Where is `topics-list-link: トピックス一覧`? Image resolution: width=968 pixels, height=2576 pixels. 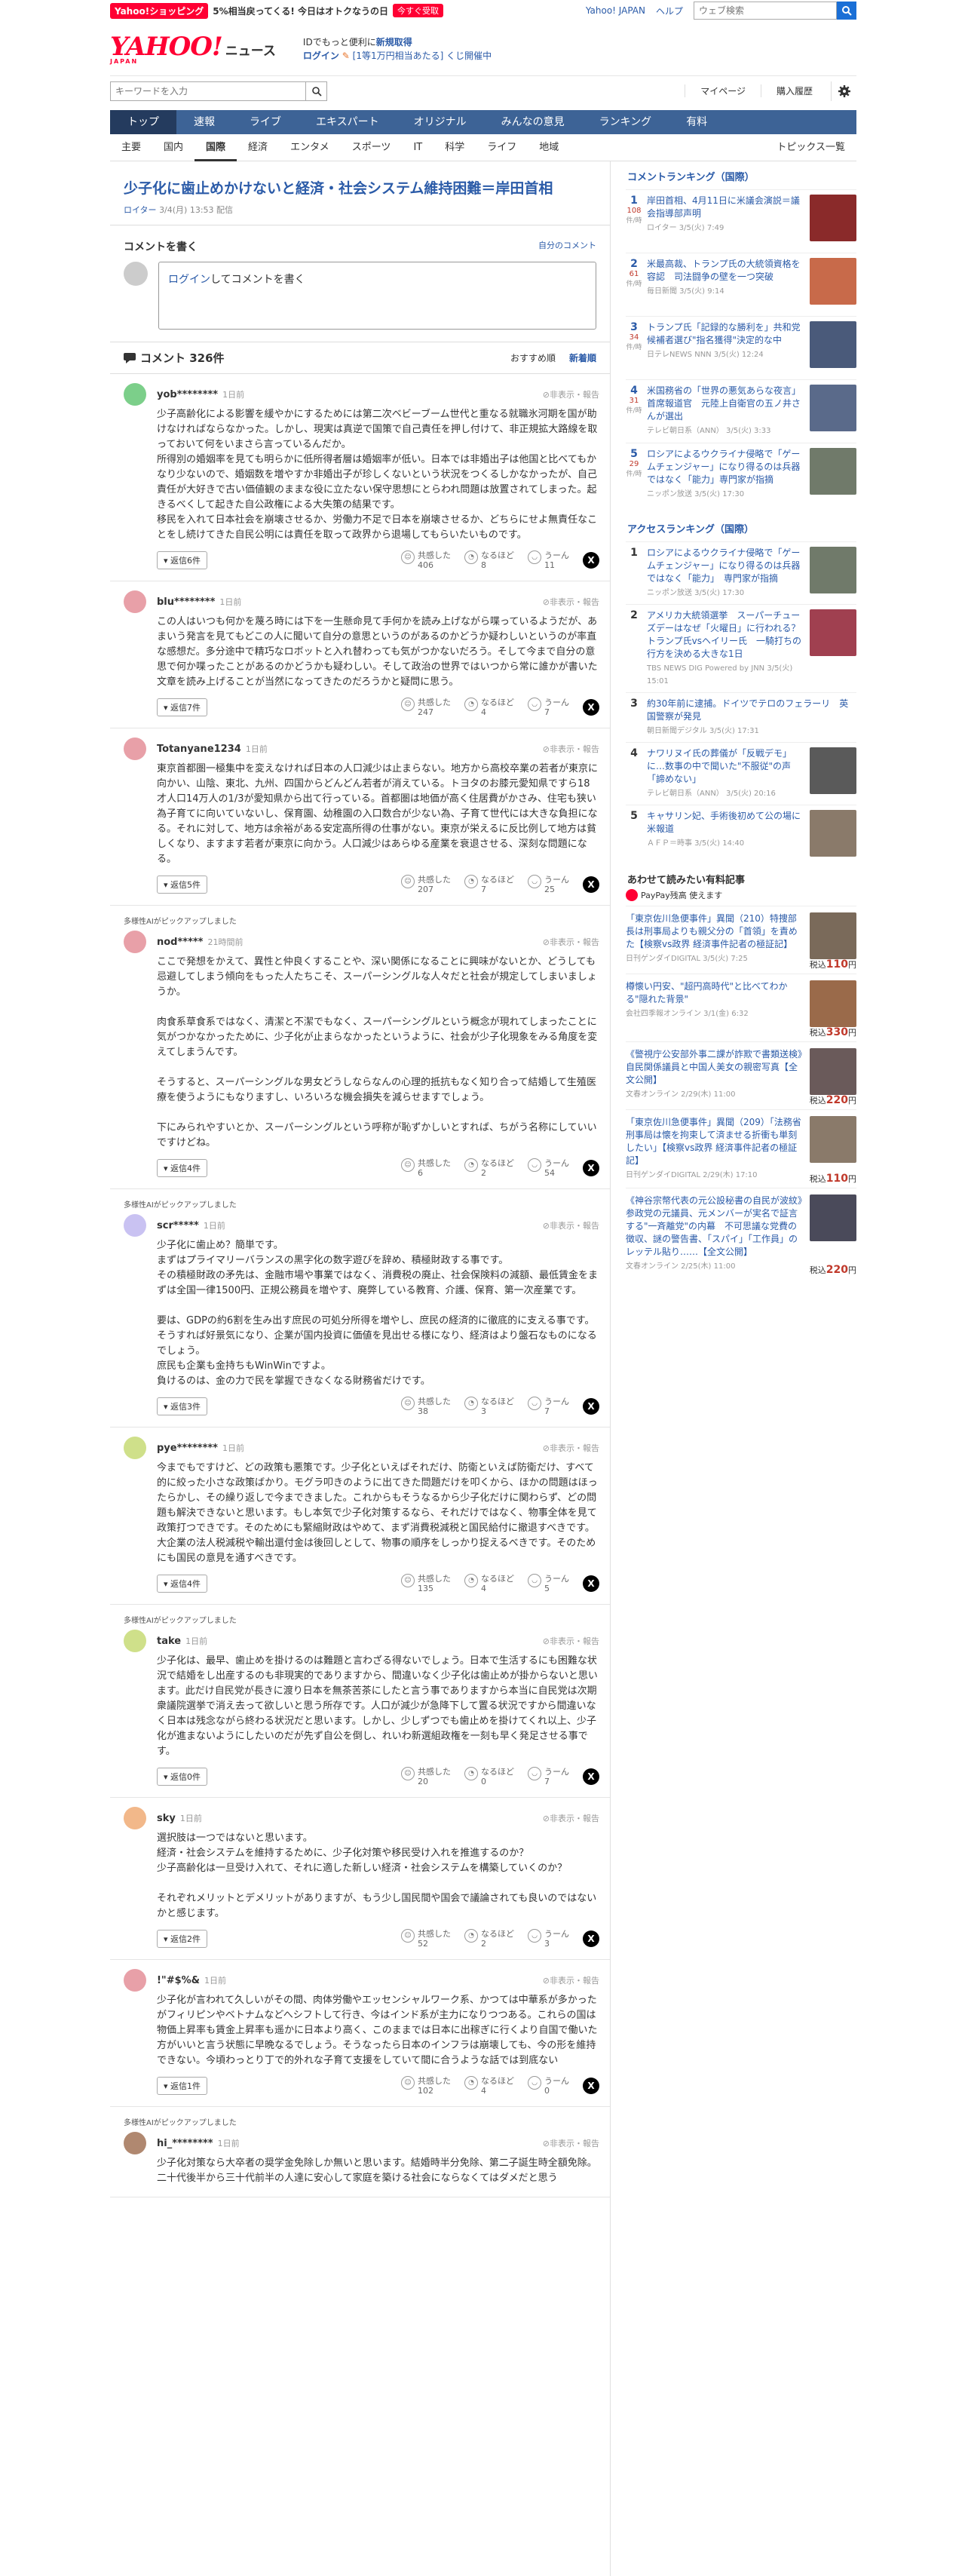 topics-list-link: トピックス一覧 is located at coordinates (810, 147).